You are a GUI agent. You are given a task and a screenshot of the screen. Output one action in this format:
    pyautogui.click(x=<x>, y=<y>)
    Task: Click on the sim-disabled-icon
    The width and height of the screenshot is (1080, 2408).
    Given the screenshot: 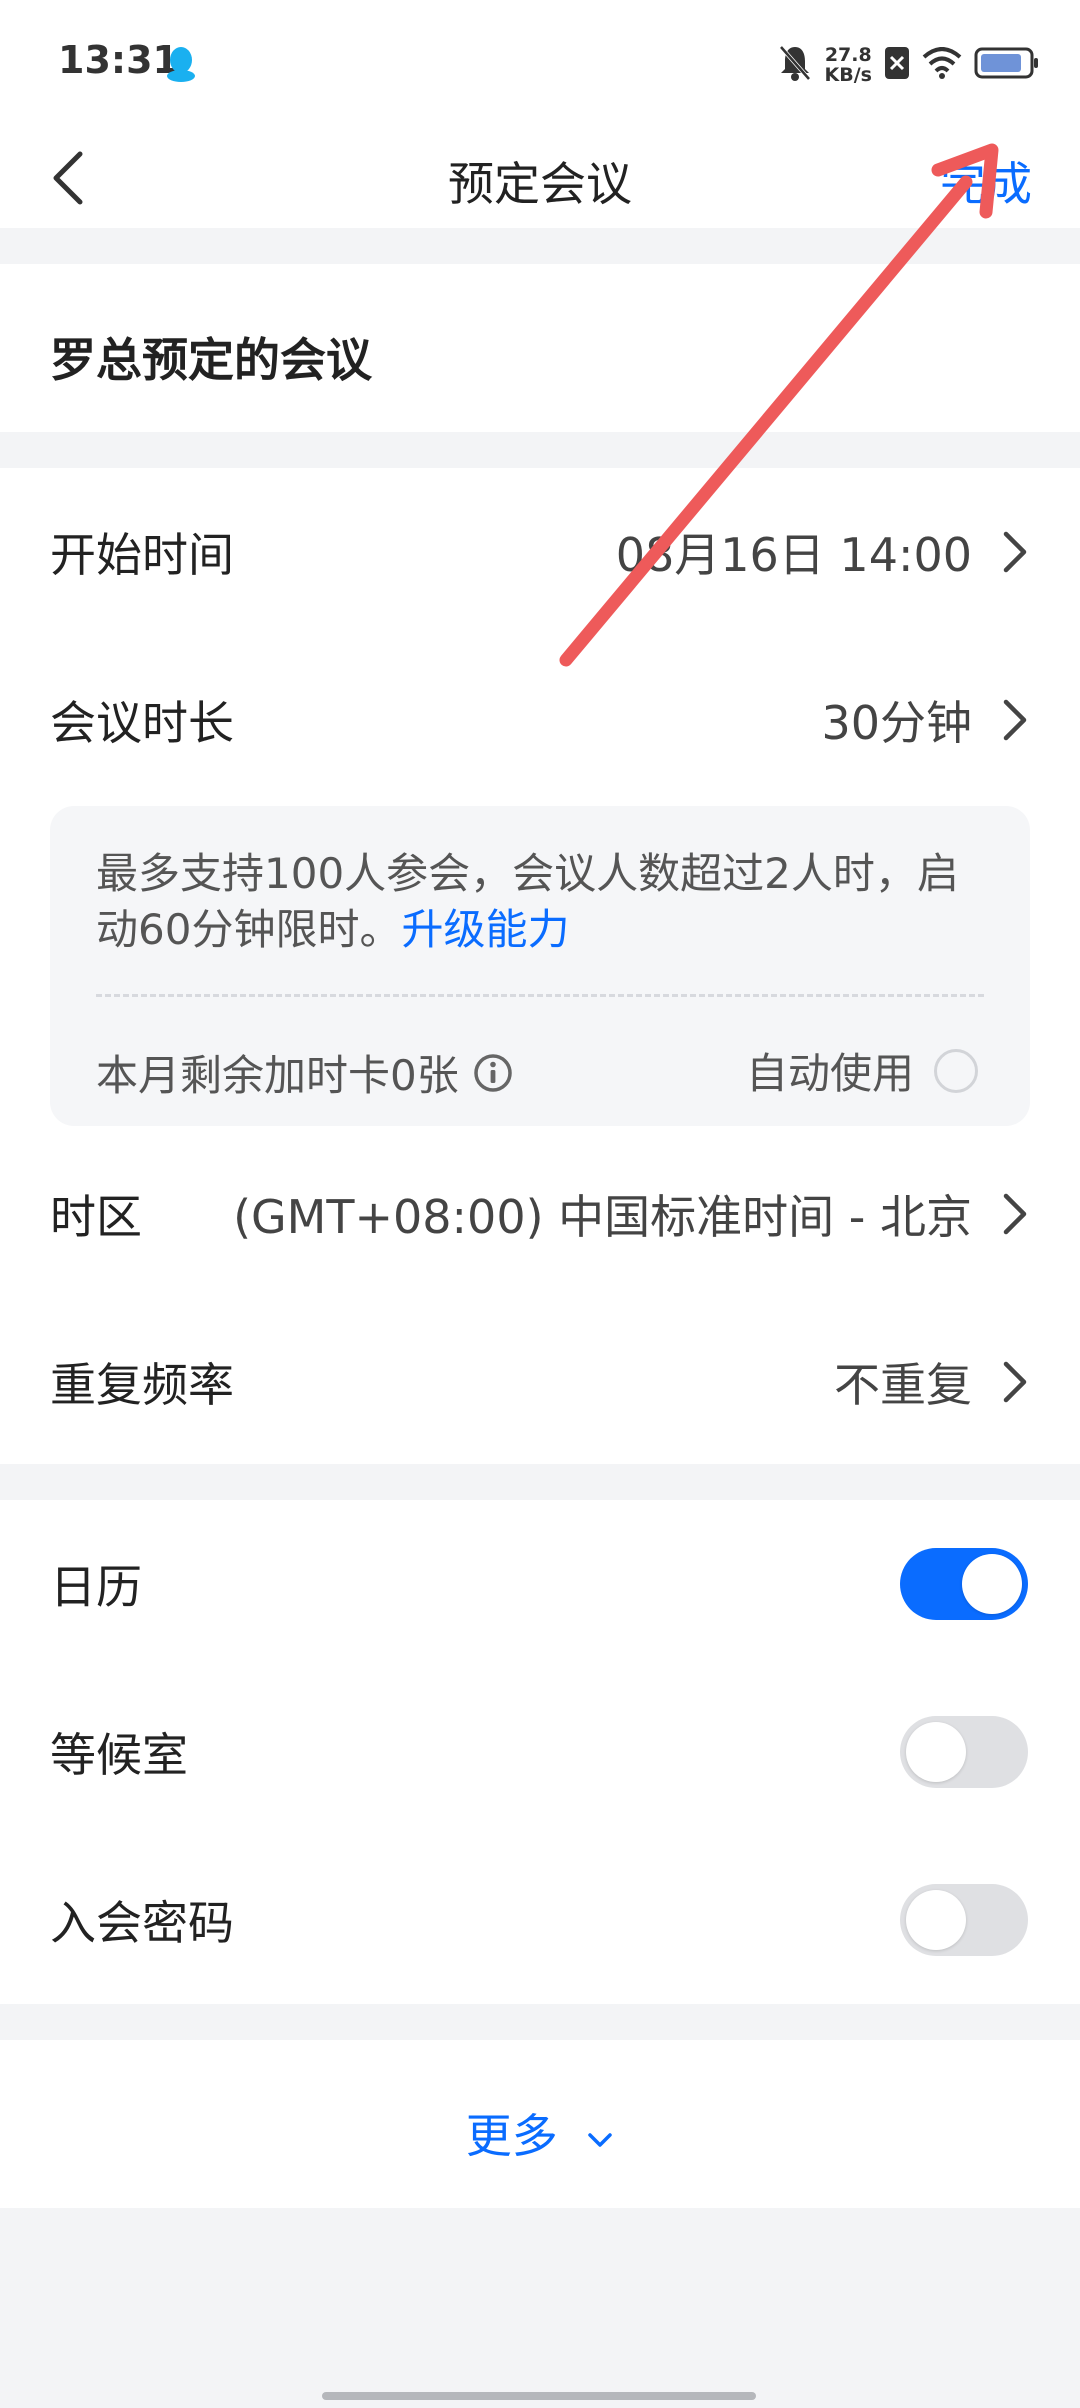 What is the action you would take?
    pyautogui.click(x=897, y=65)
    